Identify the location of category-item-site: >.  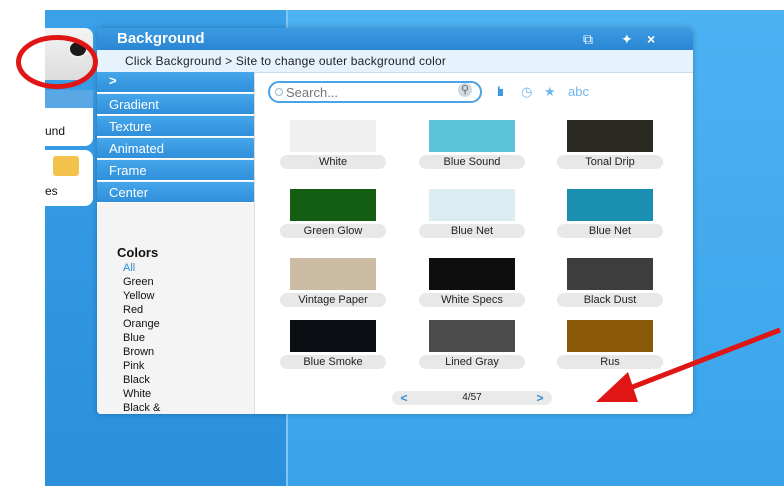
(175, 82).